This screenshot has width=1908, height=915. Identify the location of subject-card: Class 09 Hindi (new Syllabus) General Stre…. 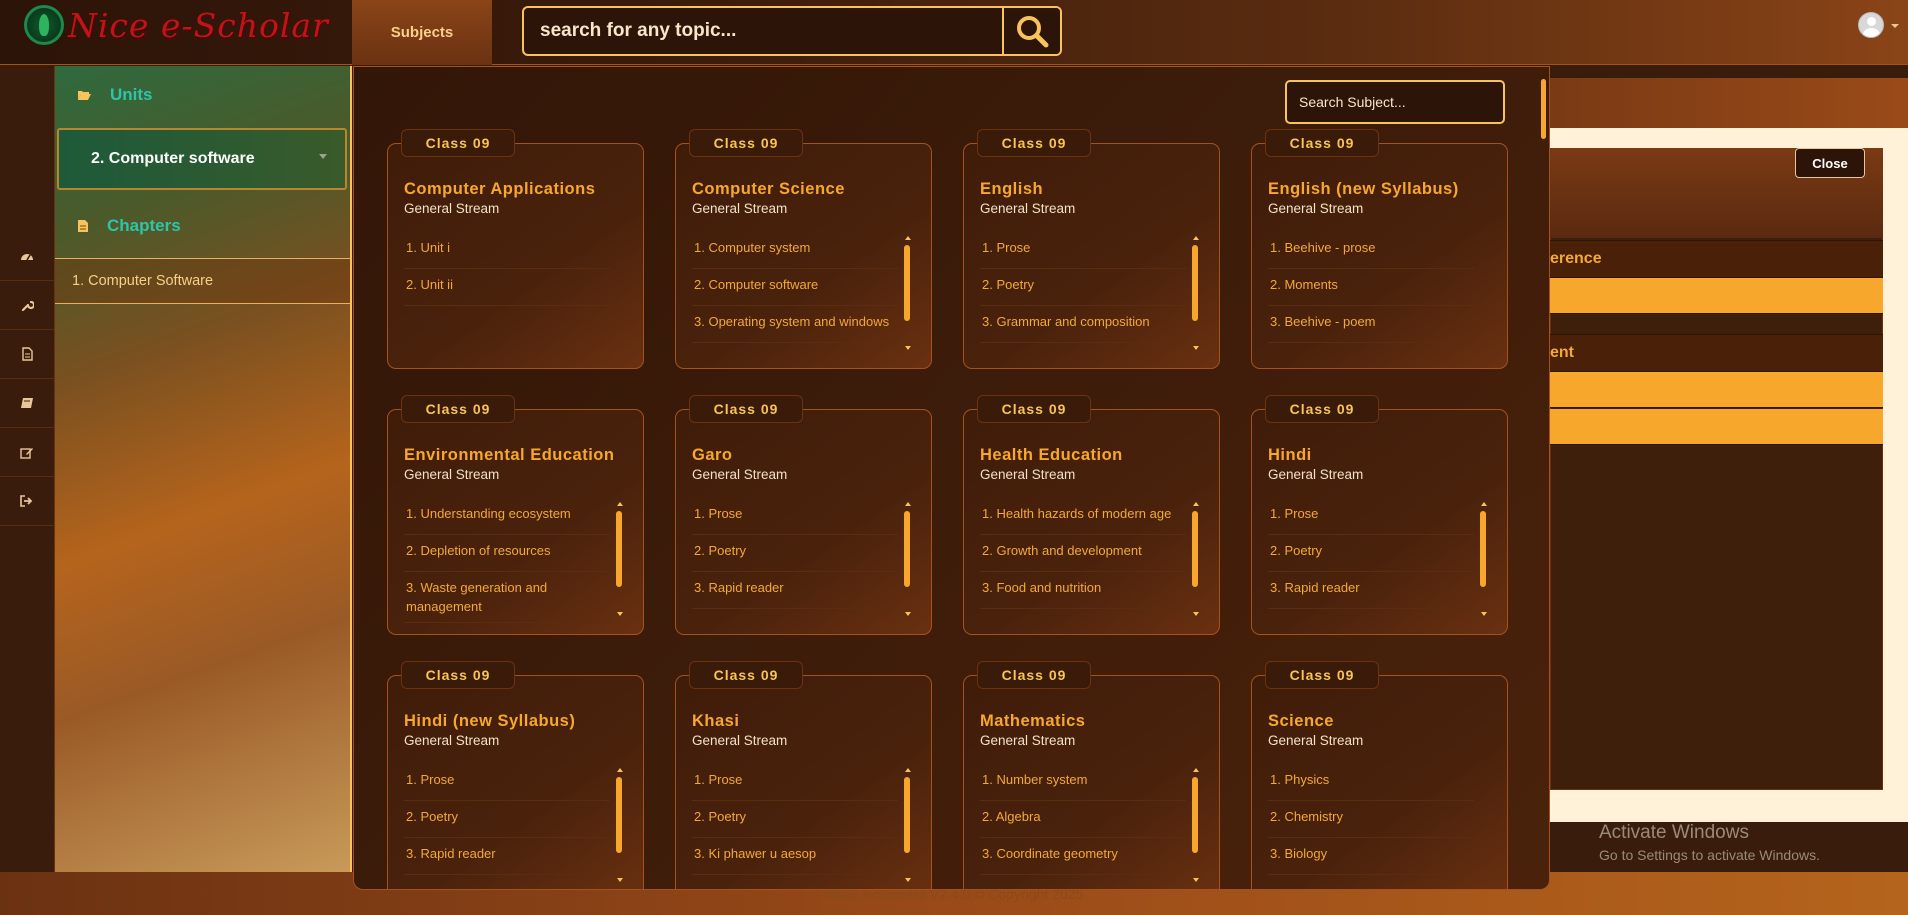
(515, 775).